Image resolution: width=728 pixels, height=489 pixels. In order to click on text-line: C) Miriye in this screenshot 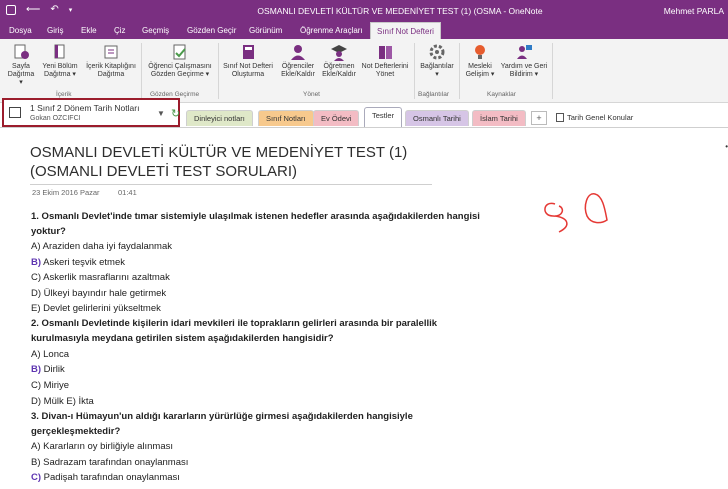, I will do `click(50, 385)`.